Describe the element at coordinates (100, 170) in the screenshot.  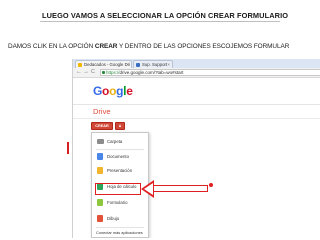
I see `presentation-icon` at that location.